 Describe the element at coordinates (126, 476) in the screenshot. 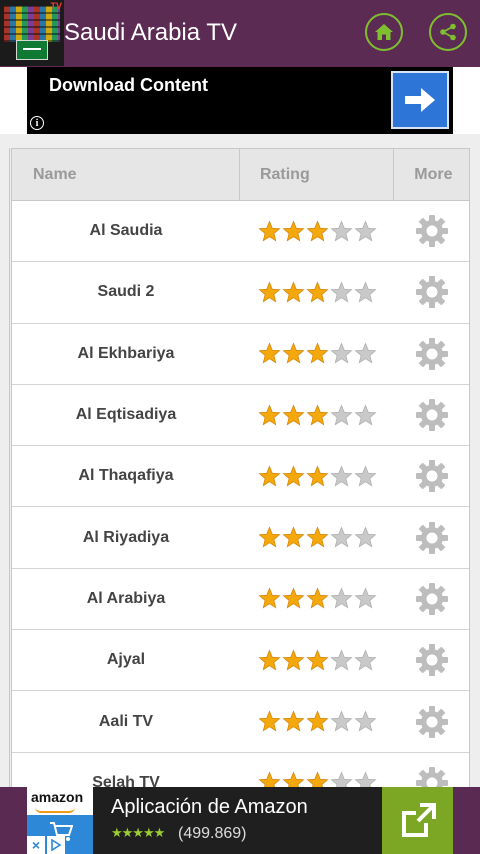

I see `channel-name: Al Thaqafiya` at that location.